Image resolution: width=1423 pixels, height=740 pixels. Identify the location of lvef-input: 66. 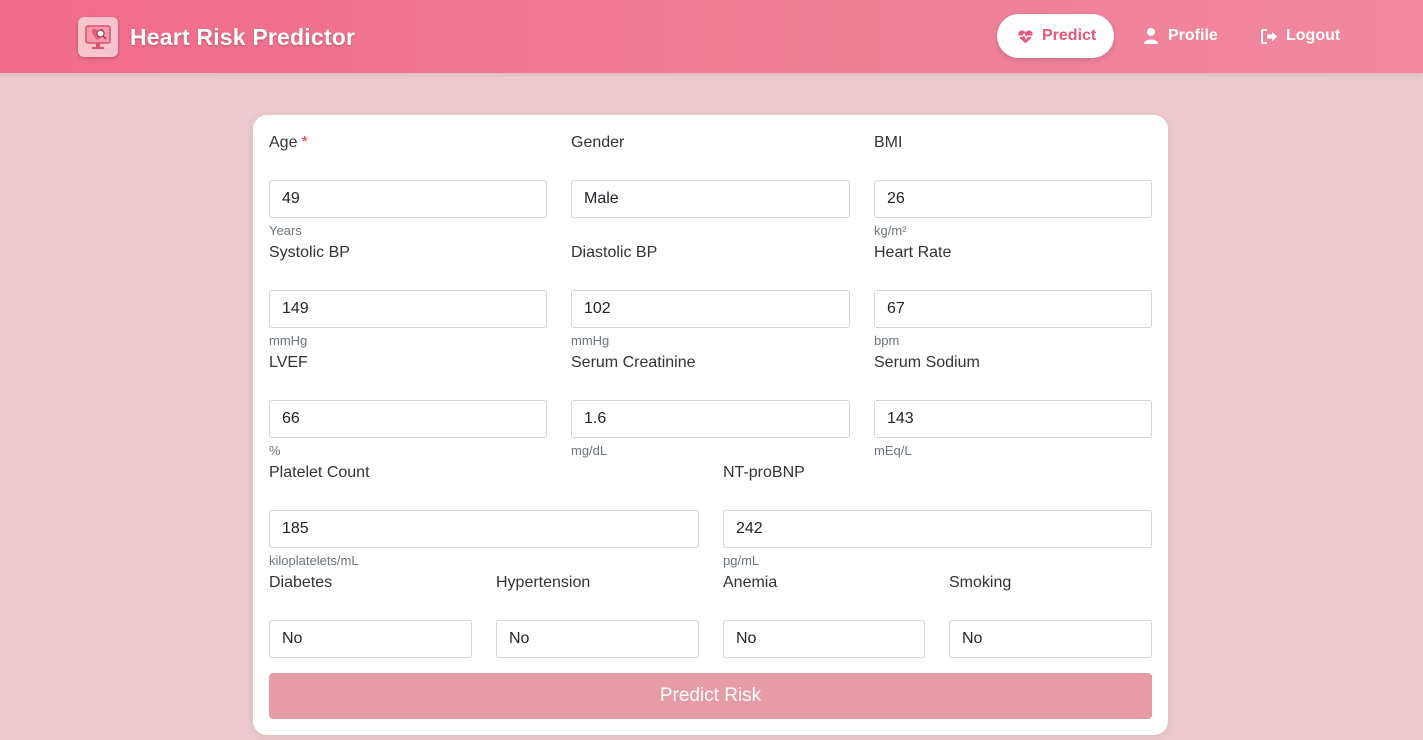
(408, 419).